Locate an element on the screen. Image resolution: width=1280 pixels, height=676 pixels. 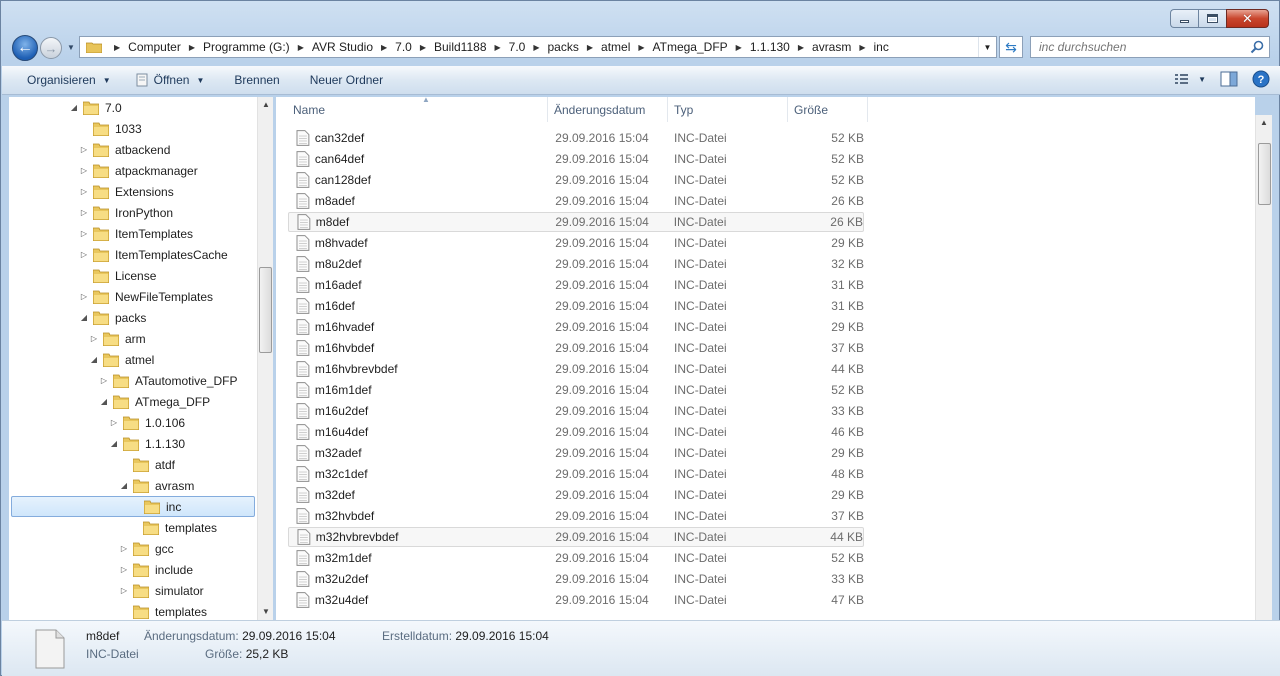
breadcrumb-item: inc is located at coordinates (881, 47).